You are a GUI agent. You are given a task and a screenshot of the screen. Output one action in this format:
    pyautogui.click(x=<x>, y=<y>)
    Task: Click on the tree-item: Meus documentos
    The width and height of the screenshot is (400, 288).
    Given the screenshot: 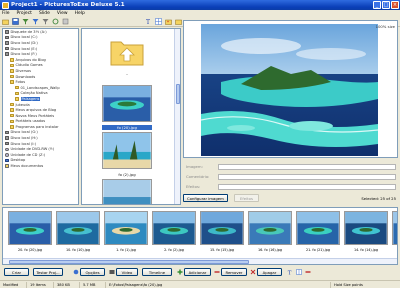 What is the action you would take?
    pyautogui.click(x=40, y=166)
    